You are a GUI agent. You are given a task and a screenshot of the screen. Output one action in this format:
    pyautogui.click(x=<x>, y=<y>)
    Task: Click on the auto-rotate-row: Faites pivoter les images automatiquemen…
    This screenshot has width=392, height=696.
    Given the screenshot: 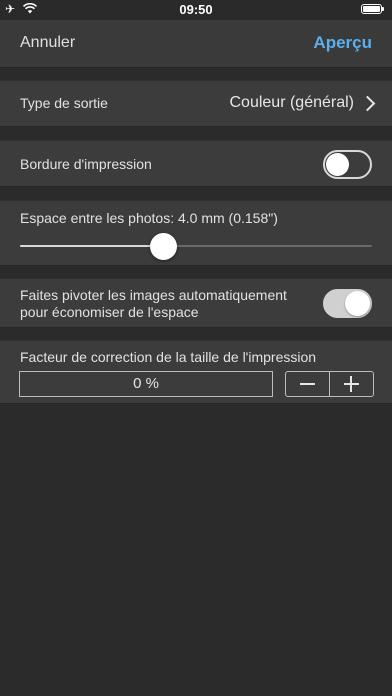 What is the action you would take?
    pyautogui.click(x=196, y=303)
    